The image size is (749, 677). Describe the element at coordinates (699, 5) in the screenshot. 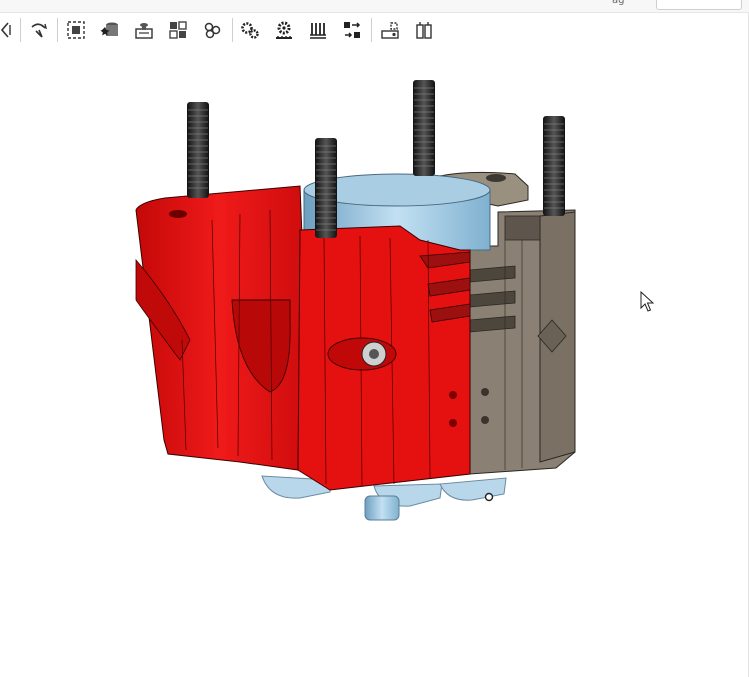

I see `top-dropdown` at that location.